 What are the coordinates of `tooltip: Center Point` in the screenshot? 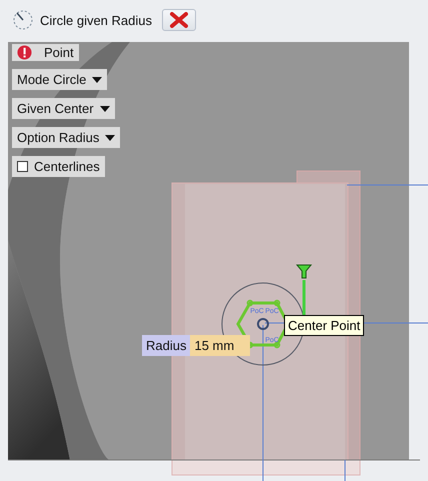 It's located at (324, 325).